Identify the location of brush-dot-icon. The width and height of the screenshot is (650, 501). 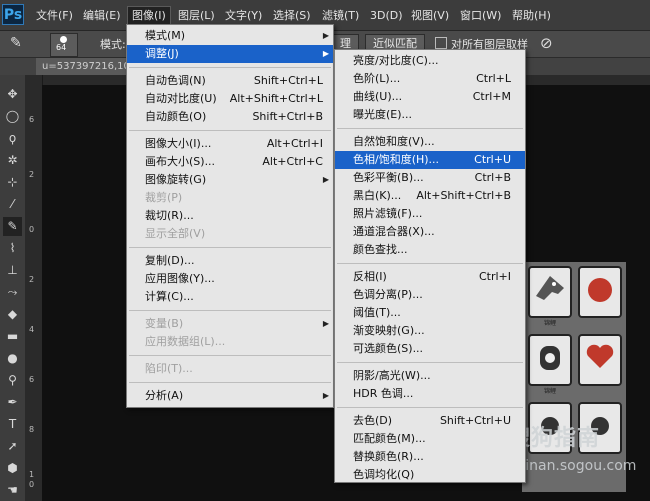
(63, 39).